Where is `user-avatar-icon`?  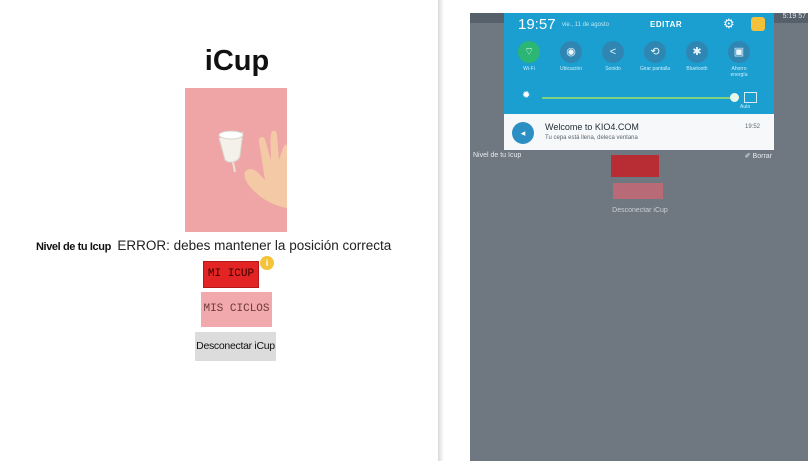
user-avatar-icon is located at coordinates (758, 24).